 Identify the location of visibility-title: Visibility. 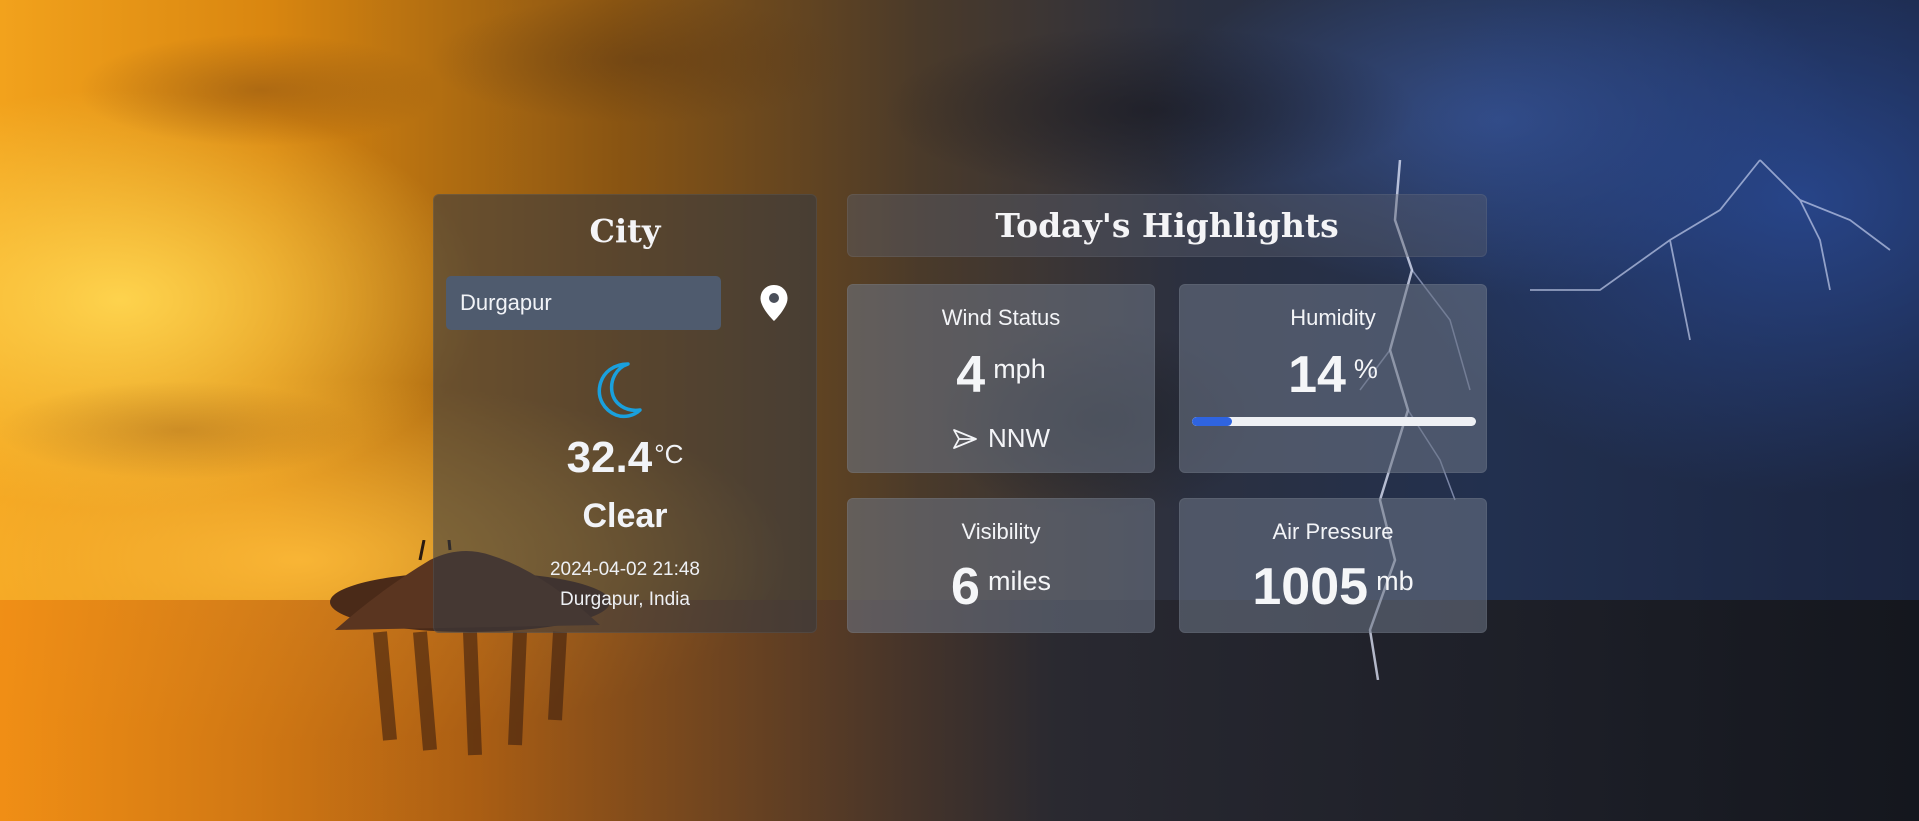
(1001, 531).